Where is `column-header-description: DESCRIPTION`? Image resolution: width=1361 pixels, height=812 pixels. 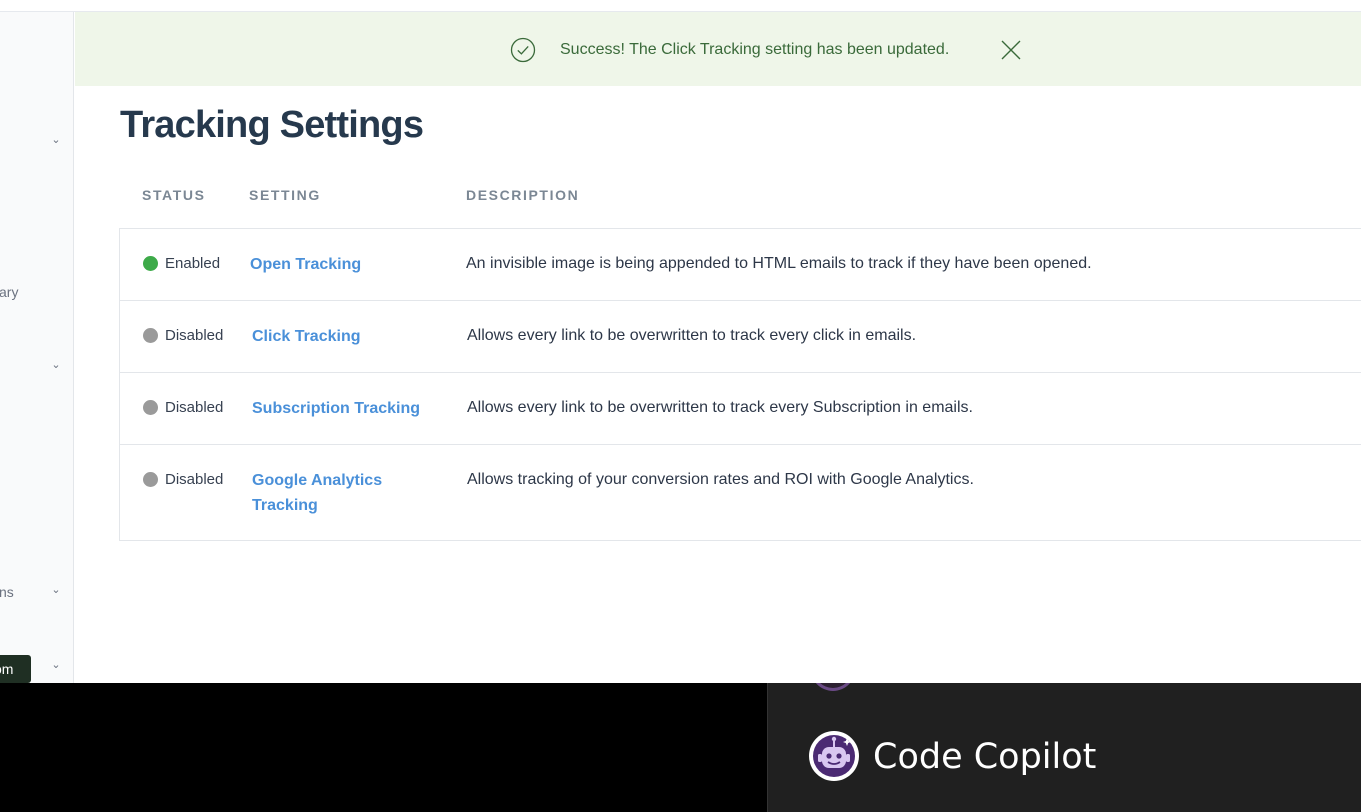
column-header-description: DESCRIPTION is located at coordinates (523, 195).